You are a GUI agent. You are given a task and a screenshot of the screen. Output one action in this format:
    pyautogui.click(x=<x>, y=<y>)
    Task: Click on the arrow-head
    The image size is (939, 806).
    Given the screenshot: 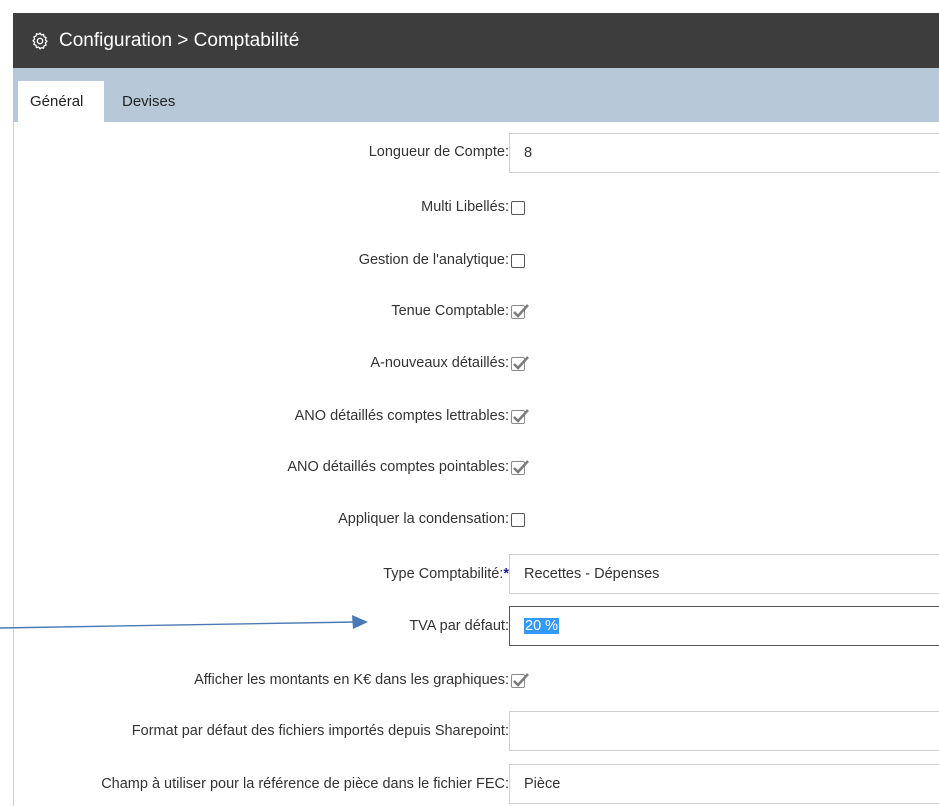 What is the action you would take?
    pyautogui.click(x=360, y=622)
    